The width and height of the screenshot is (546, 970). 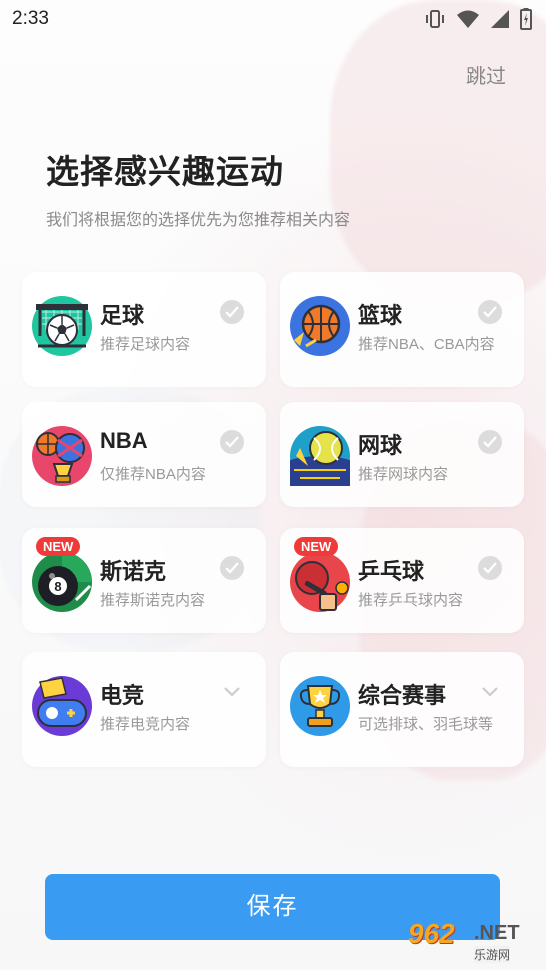 I want to click on sport-name: 篮球, so click(x=380, y=315).